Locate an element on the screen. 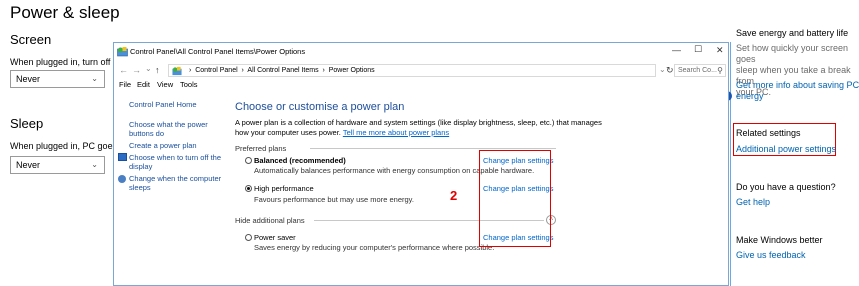 Image resolution: width=859 pixels, height=286 pixels. radio-power-saver is located at coordinates (248, 237).